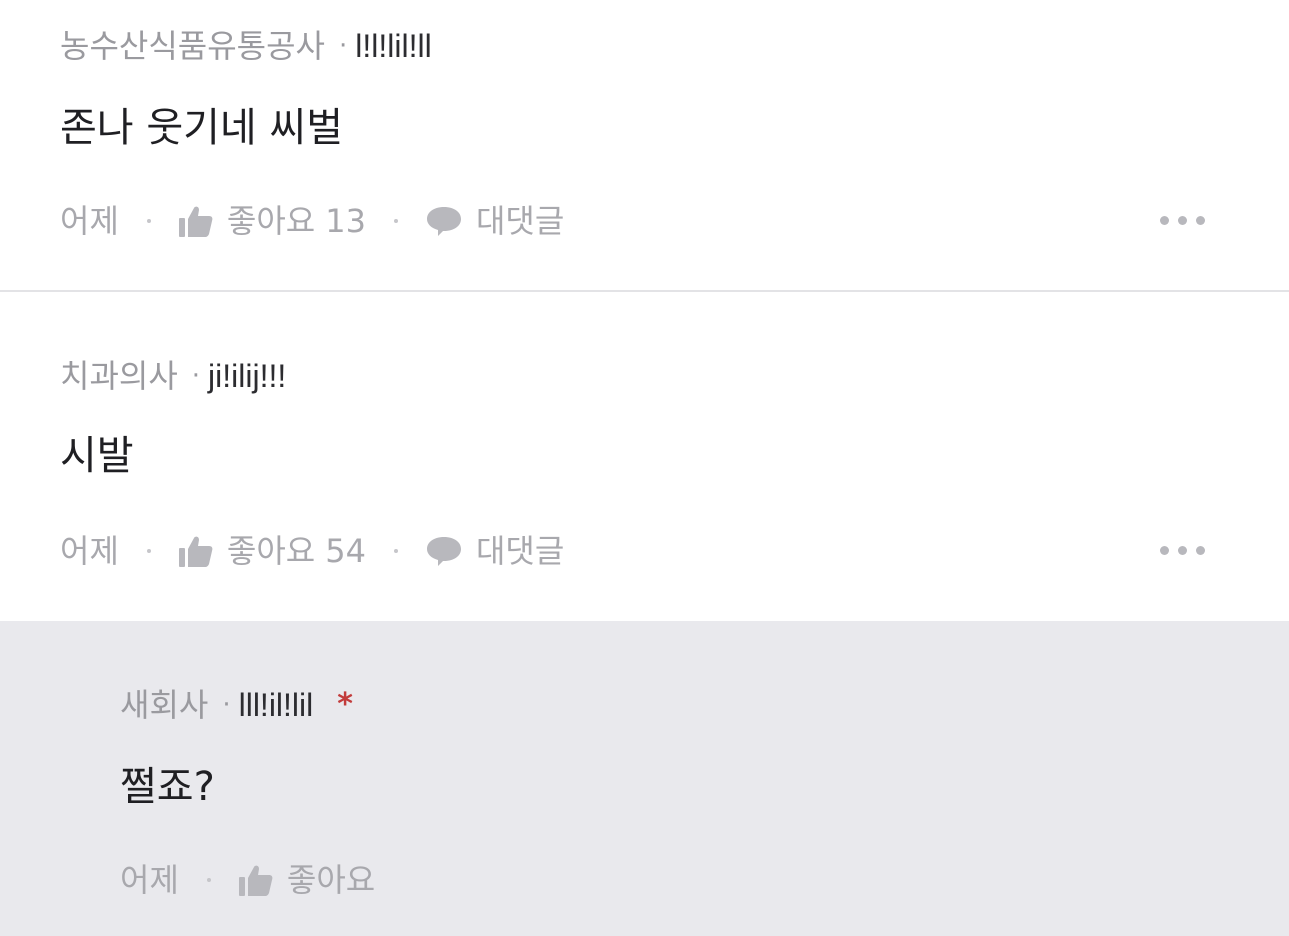 The image size is (1289, 936). I want to click on reply-body: 쩔죠?, so click(167, 787).